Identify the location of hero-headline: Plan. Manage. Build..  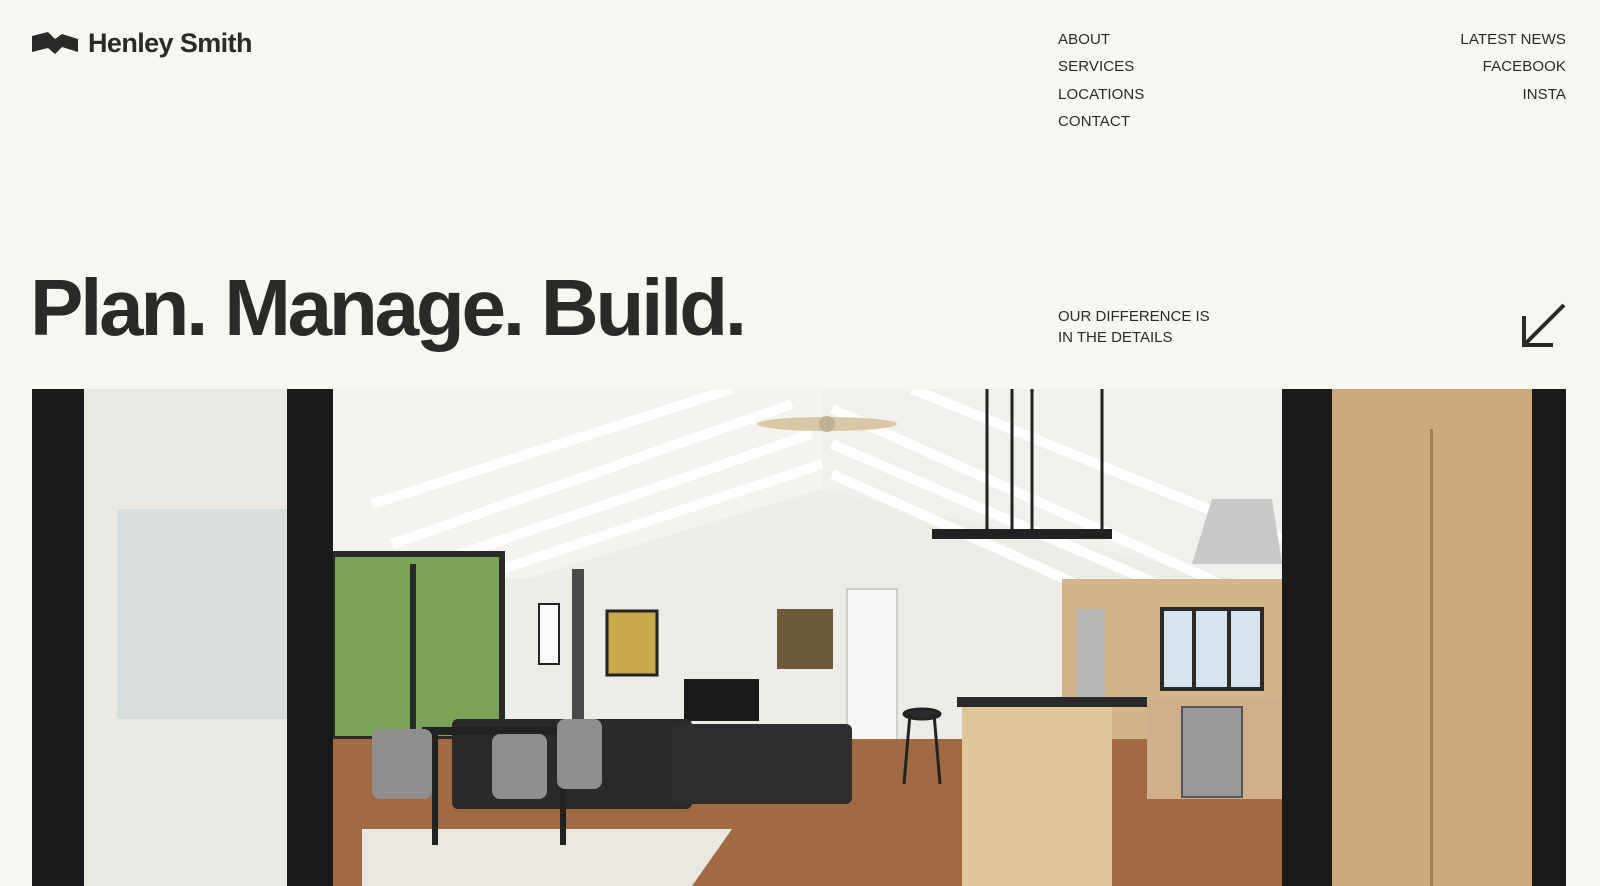
(388, 307).